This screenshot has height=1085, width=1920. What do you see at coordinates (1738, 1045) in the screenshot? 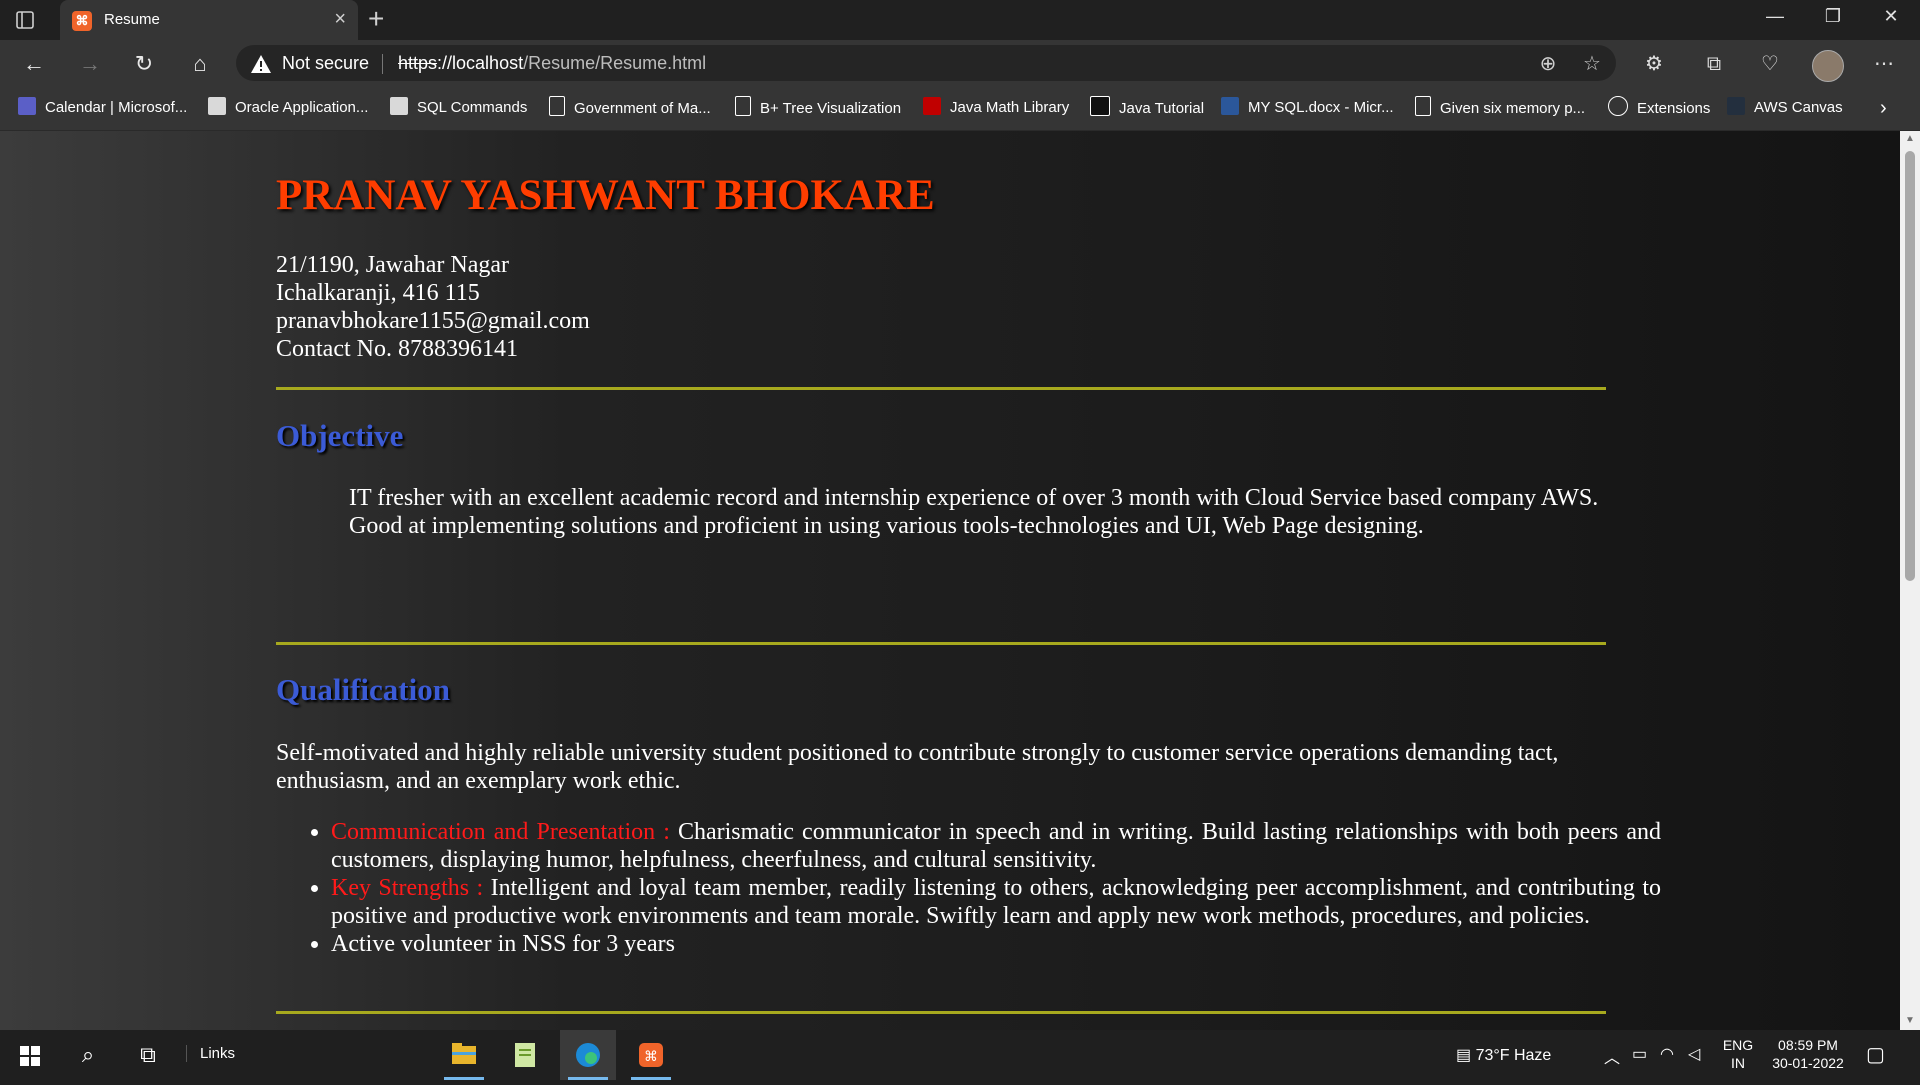
I see `language-code: ENG` at bounding box center [1738, 1045].